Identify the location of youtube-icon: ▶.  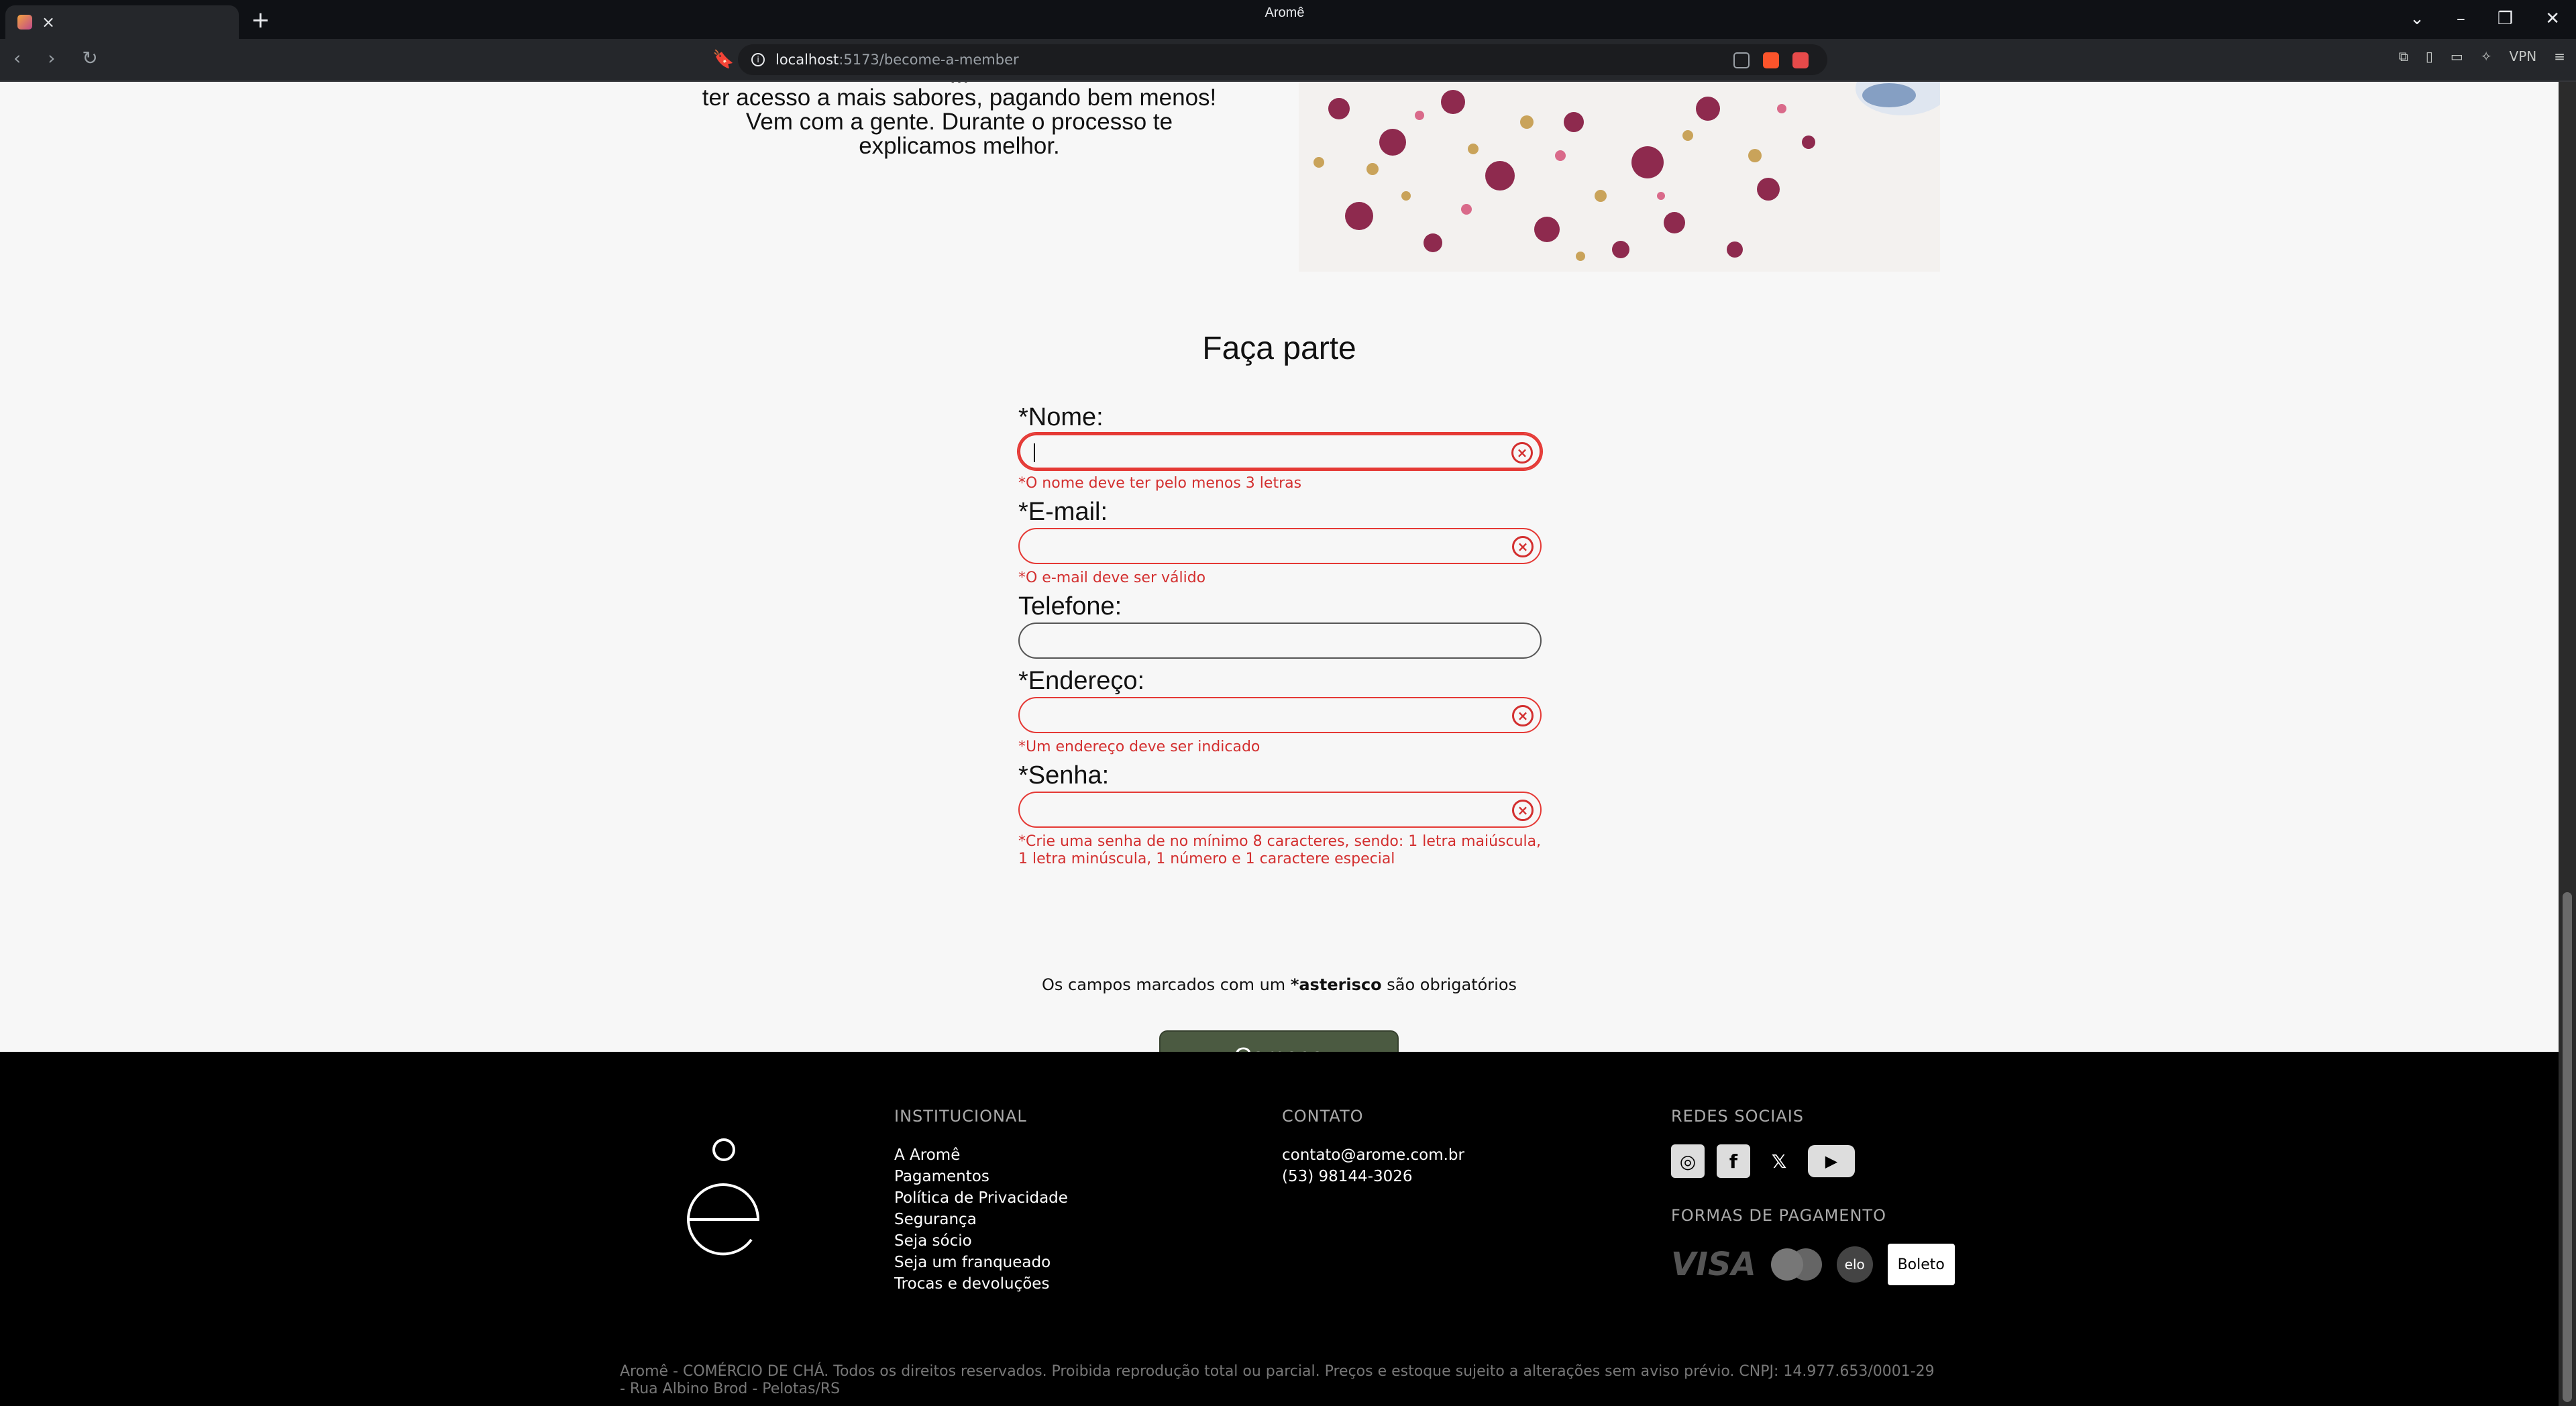
(1831, 1161).